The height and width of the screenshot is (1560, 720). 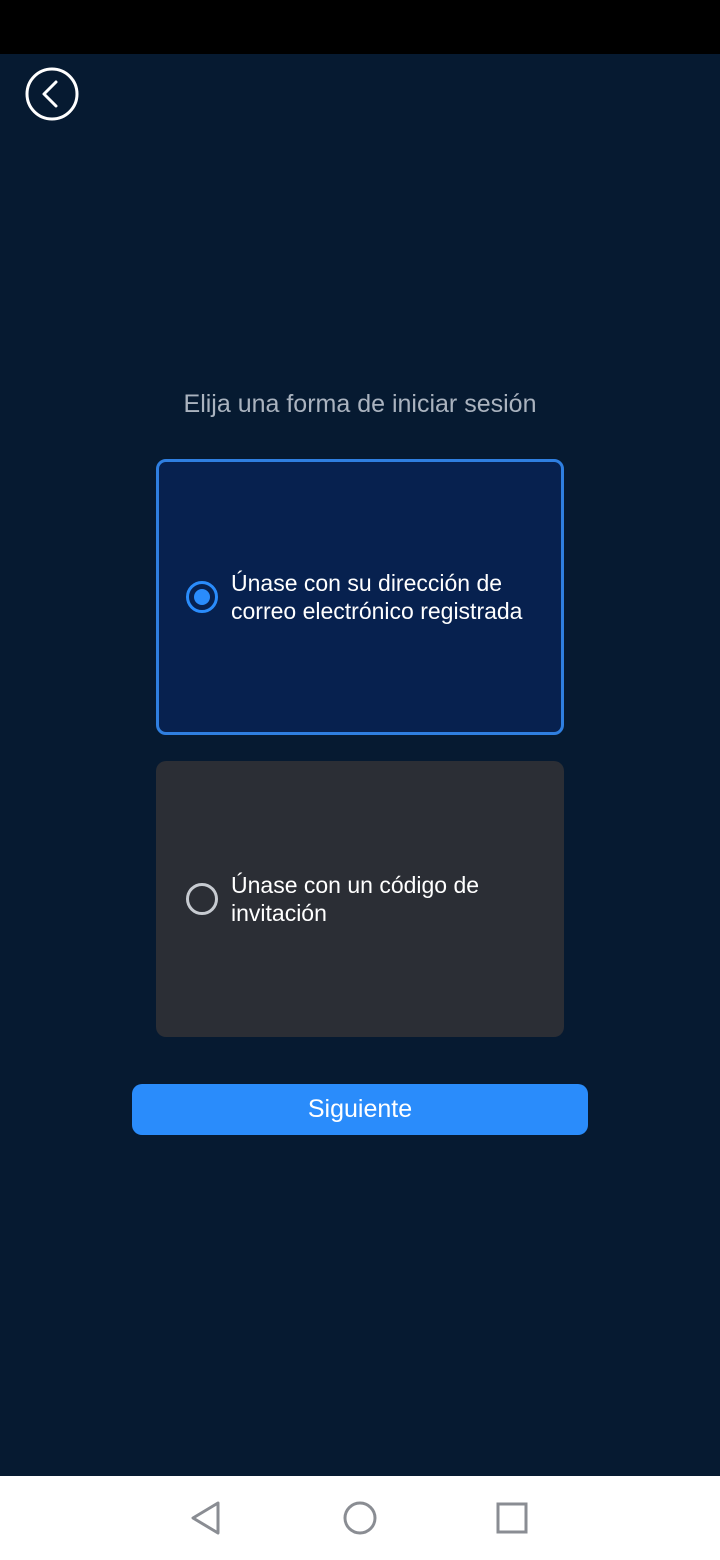 I want to click on nav-recents-button, so click(x=512, y=1518).